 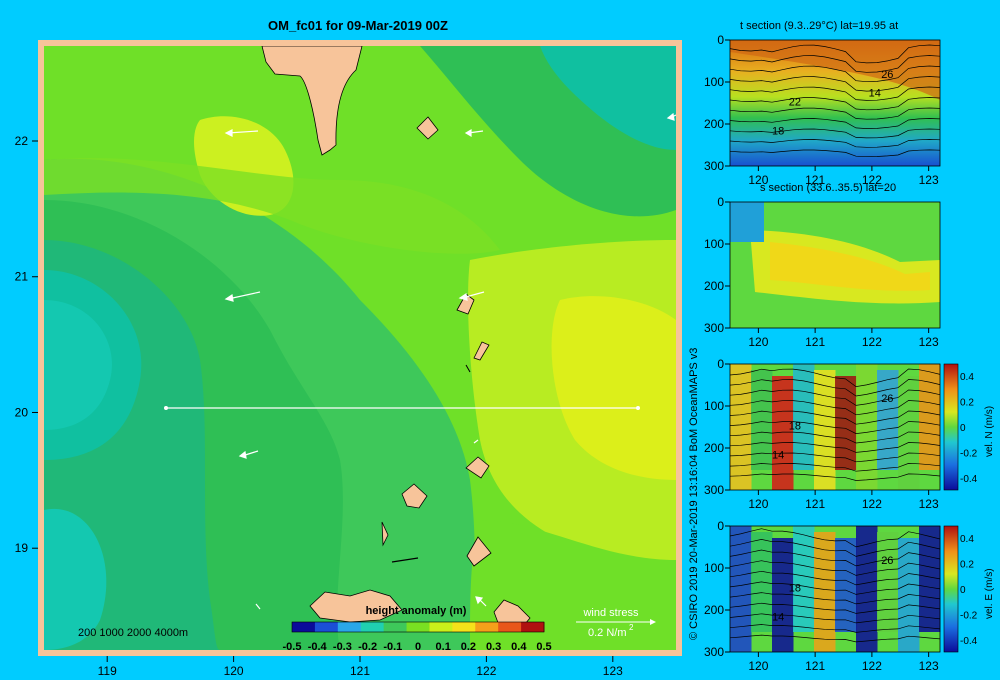 I want to click on figure-title: OM_fc01 for 09-Mar-2019 00Z, so click(x=358, y=25).